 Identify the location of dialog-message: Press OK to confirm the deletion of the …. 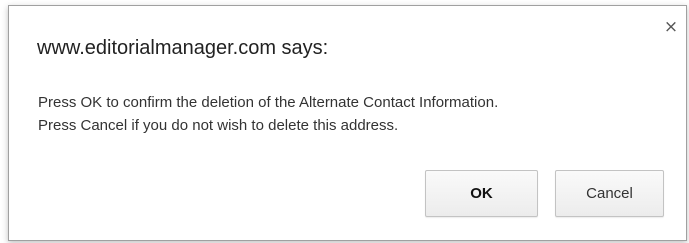
(268, 114).